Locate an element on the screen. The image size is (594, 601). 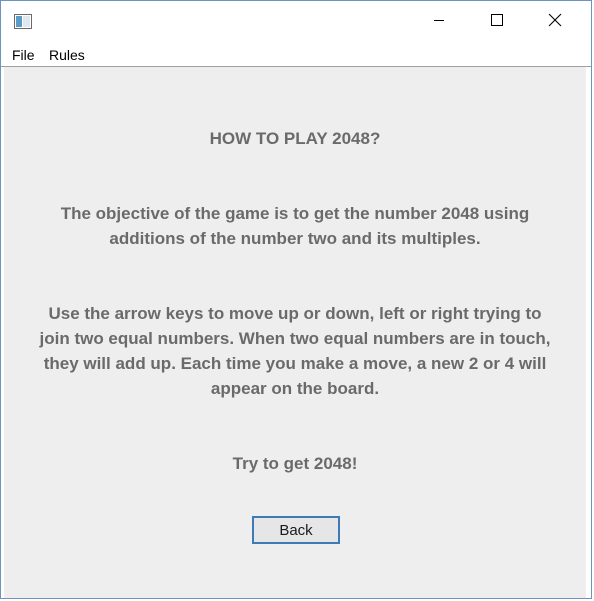
back-button: Back is located at coordinates (296, 530).